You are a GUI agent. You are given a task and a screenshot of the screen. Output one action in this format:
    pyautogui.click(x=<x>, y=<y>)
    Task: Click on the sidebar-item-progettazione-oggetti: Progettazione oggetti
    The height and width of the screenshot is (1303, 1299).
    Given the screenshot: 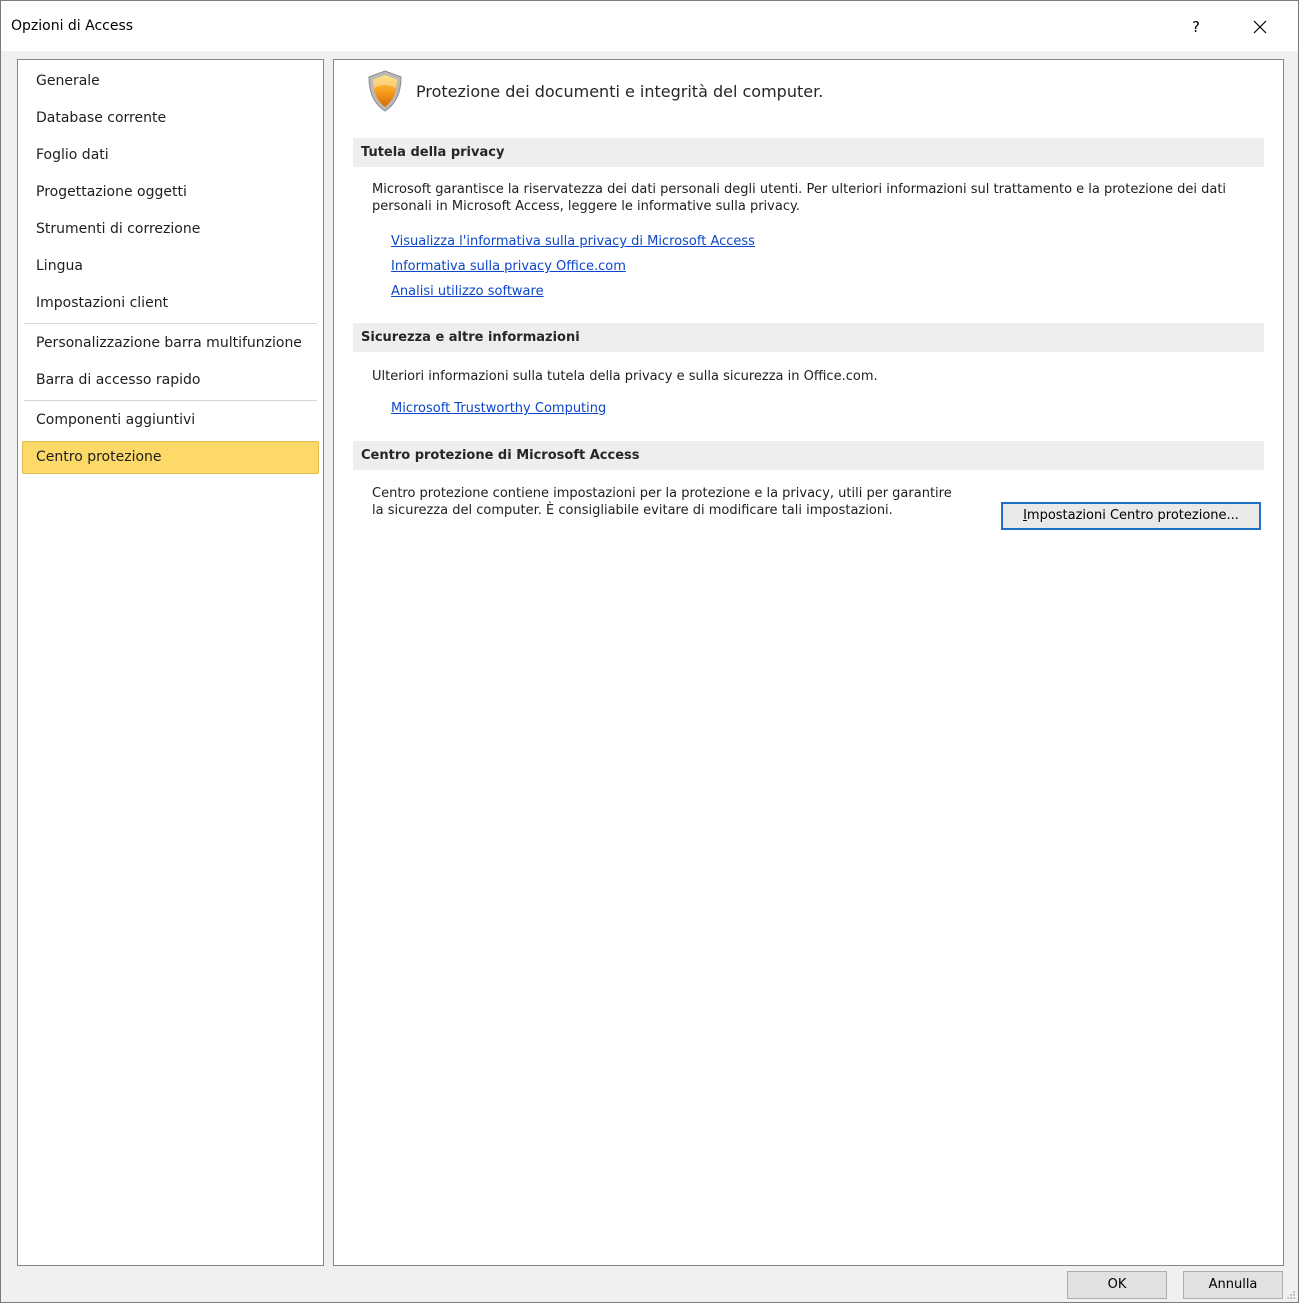 What is the action you would take?
    pyautogui.click(x=170, y=192)
    